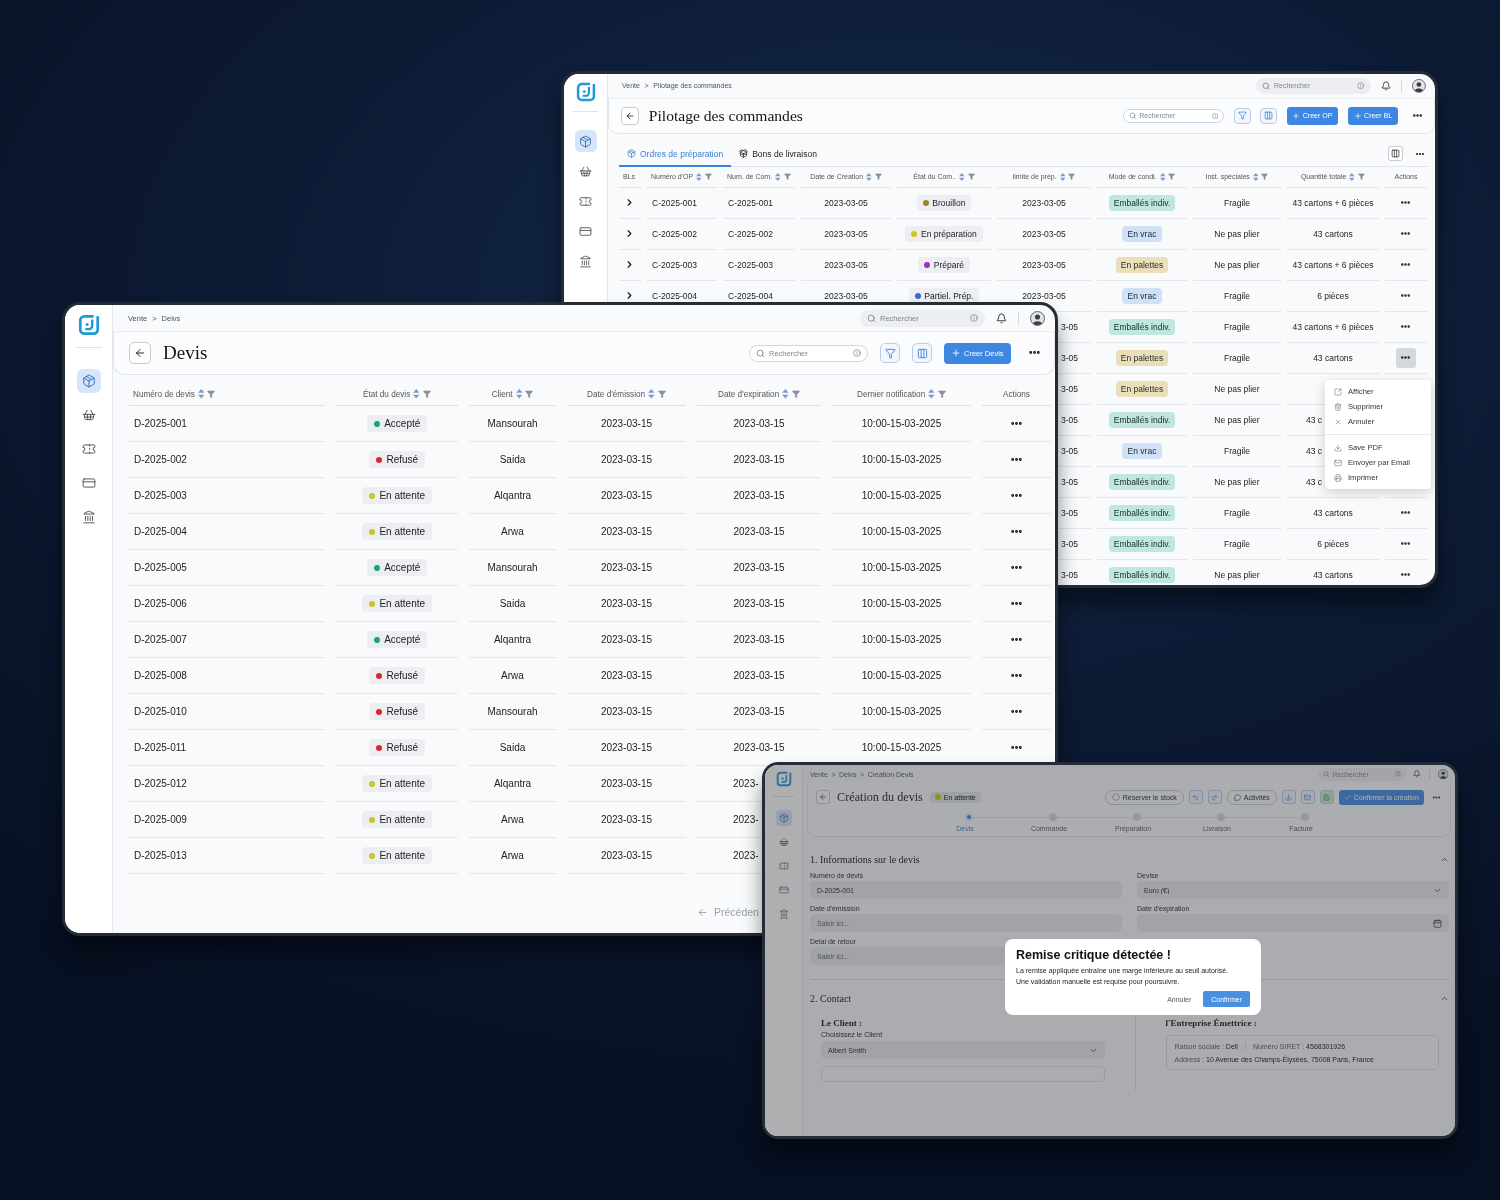 The height and width of the screenshot is (1200, 1500). Describe the element at coordinates (1293, 923) in the screenshot. I see `date-field` at that location.